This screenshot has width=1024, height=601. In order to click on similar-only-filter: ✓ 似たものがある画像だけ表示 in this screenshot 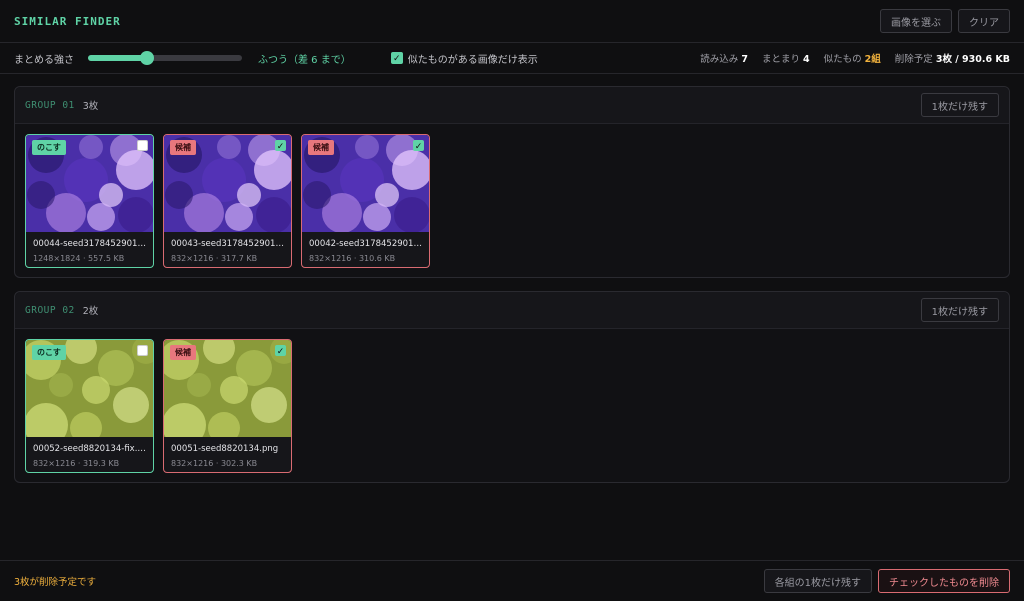, I will do `click(464, 58)`.